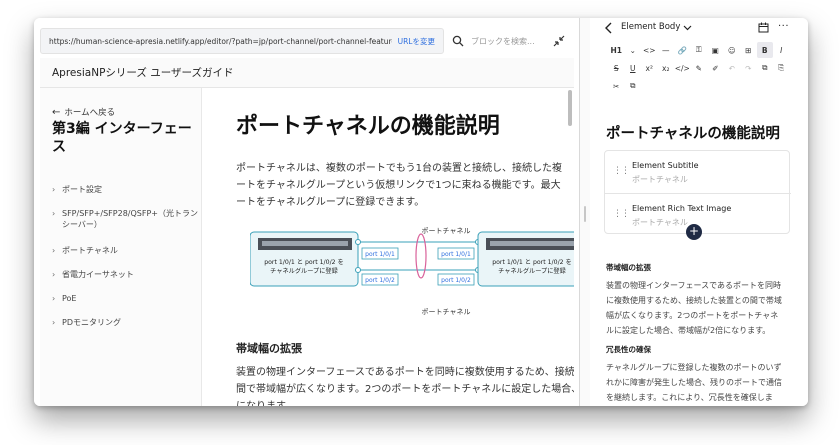  Describe the element at coordinates (82, 189) in the screenshot. I see `sidebar-item-label: ポート設定` at that location.